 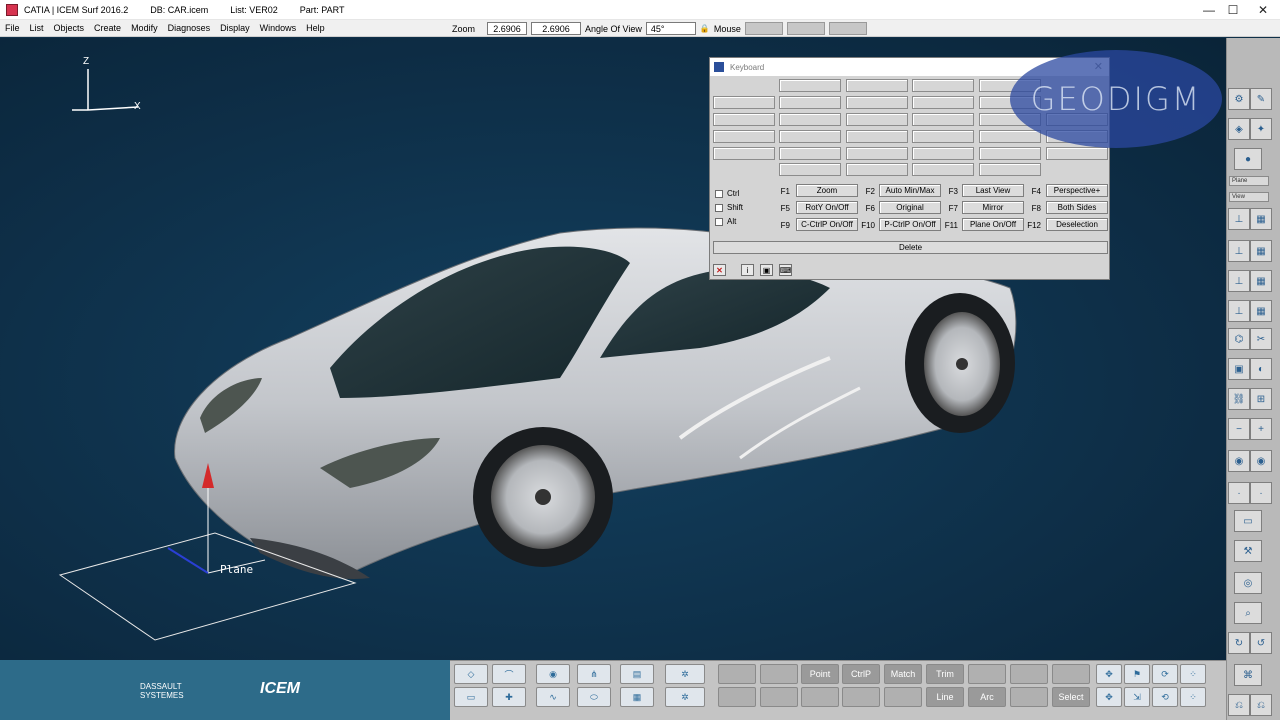 What do you see at coordinates (1239, 461) in the screenshot?
I see `eye-icon: ◉` at bounding box center [1239, 461].